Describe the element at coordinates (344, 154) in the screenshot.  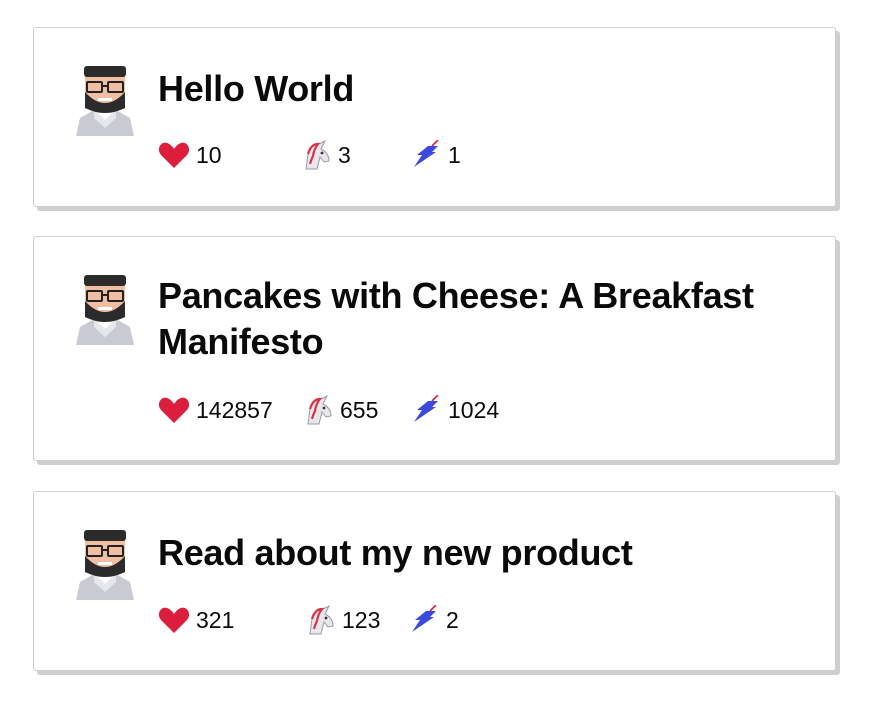
I see `unicorn-count-value: 3` at that location.